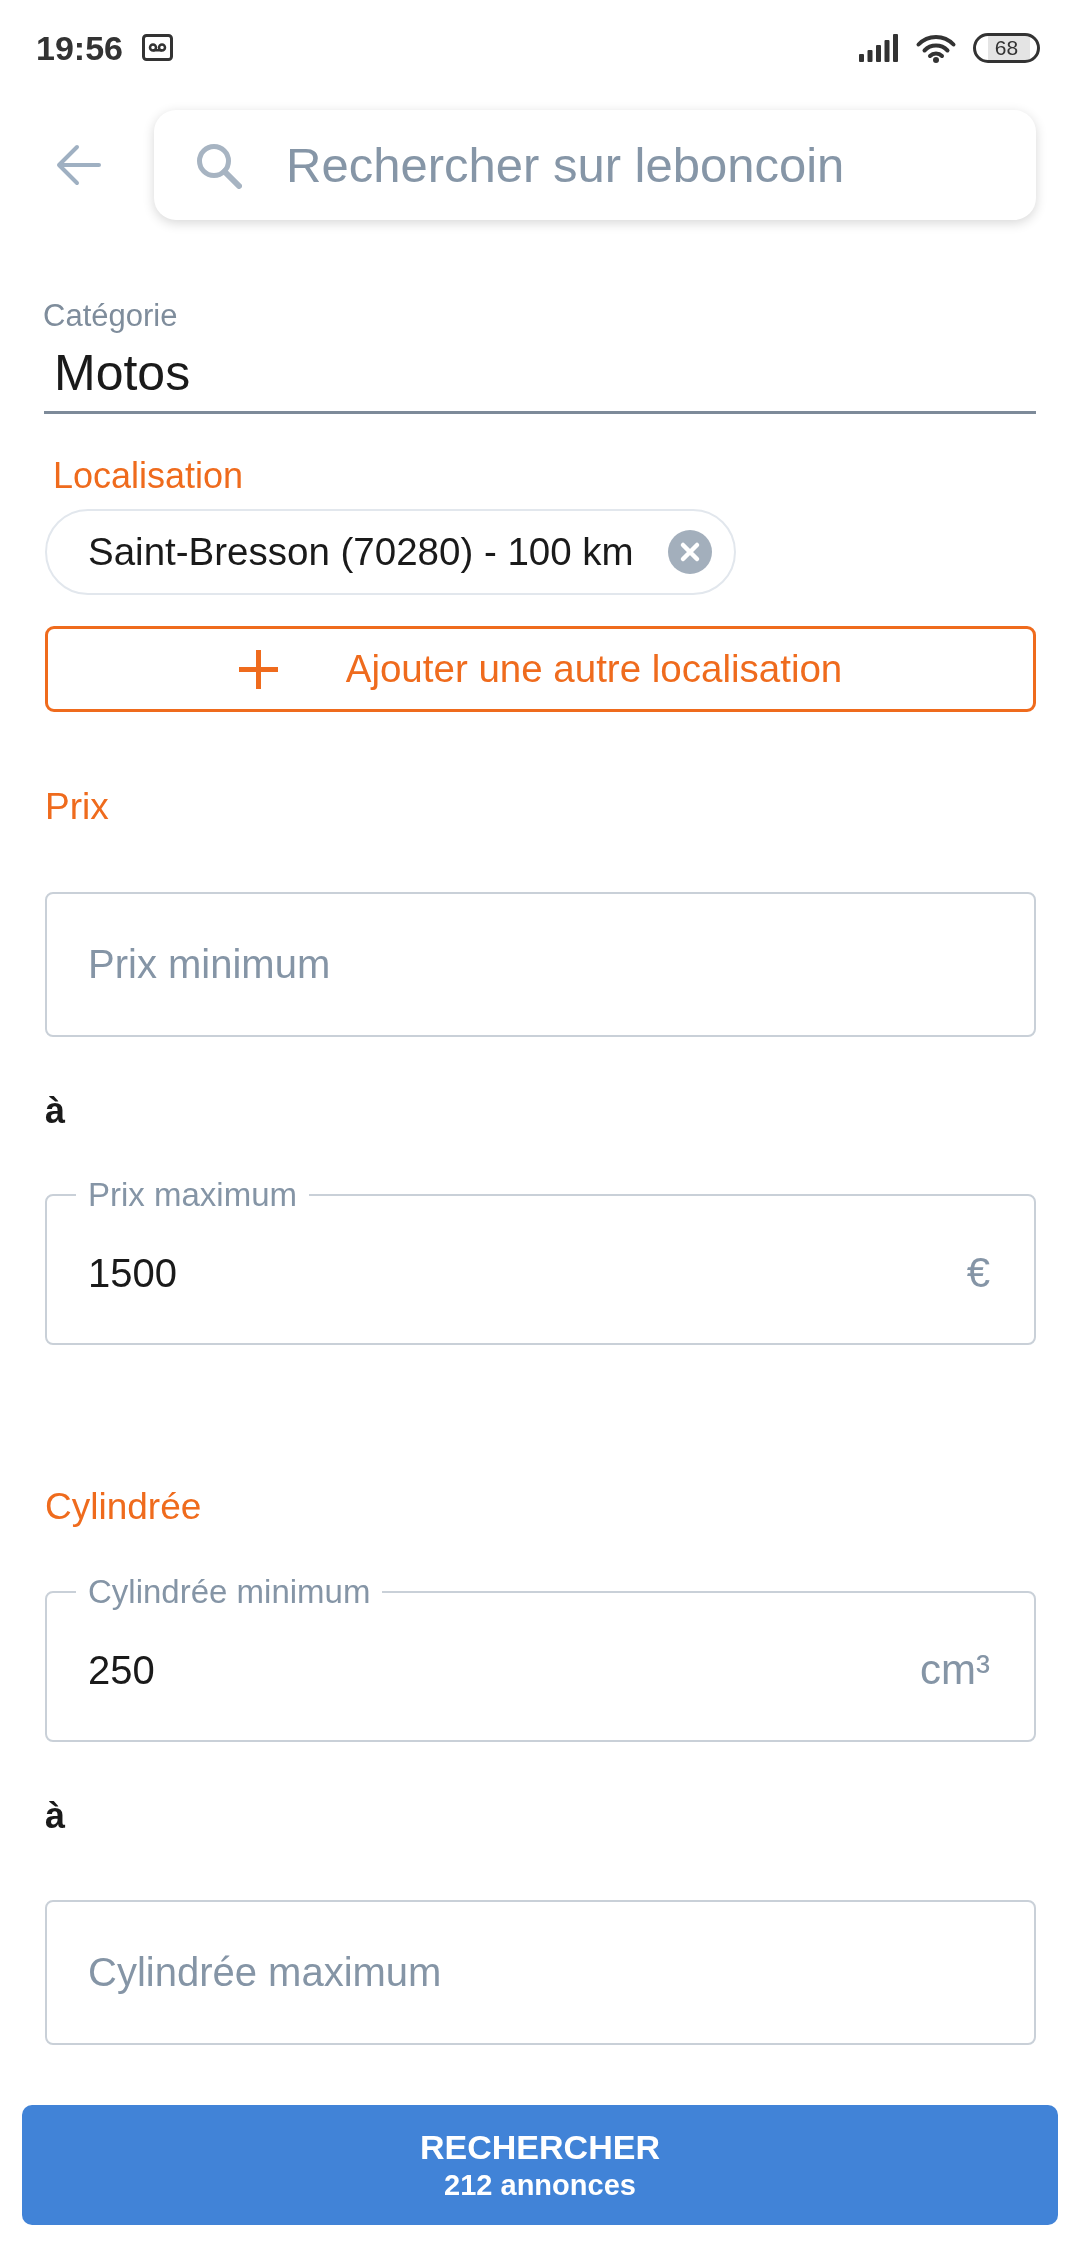 The image size is (1080, 2248). I want to click on section-heading: Prix, so click(77, 807).